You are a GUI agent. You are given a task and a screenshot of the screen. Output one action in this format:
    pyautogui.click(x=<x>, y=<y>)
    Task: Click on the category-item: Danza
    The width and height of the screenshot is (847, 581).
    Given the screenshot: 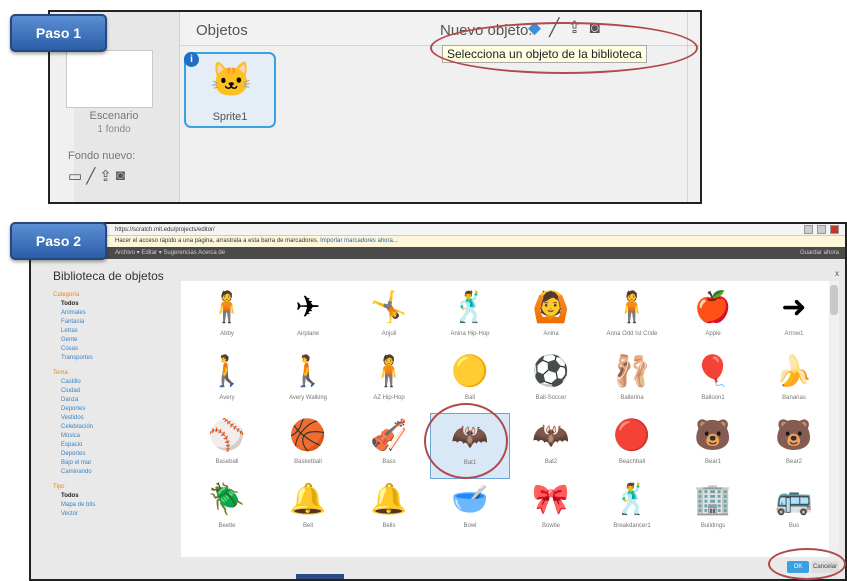 What is the action you would take?
    pyautogui.click(x=113, y=400)
    